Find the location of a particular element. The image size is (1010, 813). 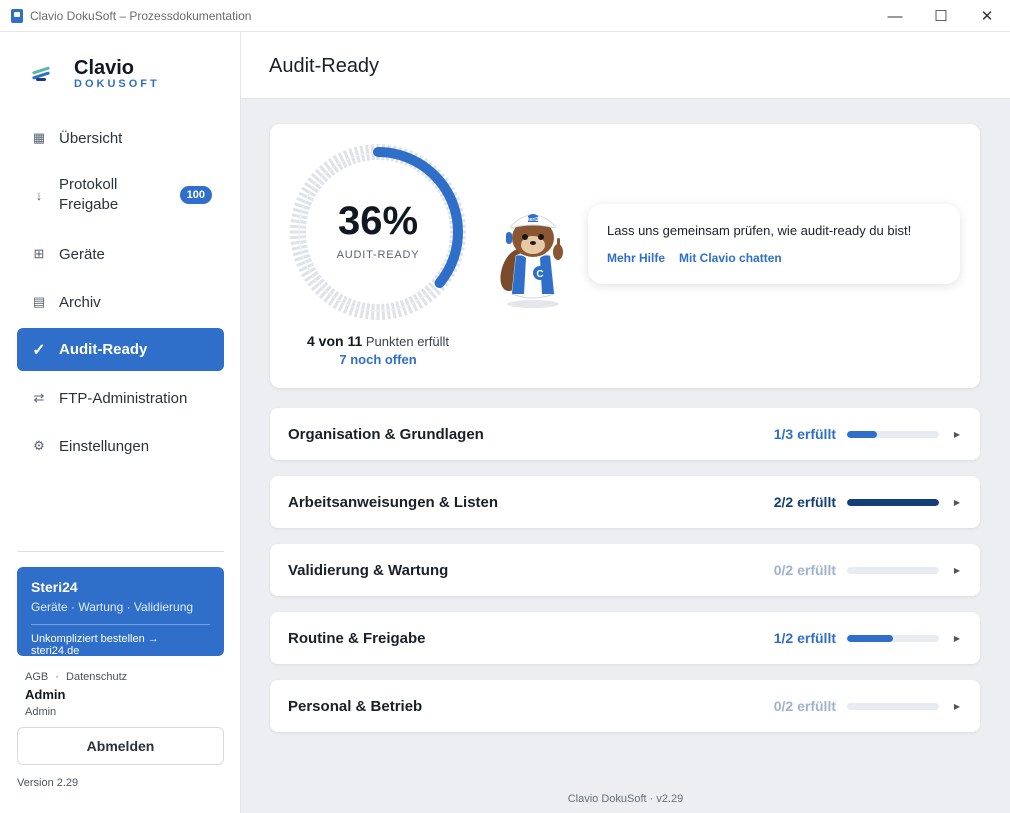

sidebar-item-einstellungen: ⚙ Einstellungen is located at coordinates (120, 446).